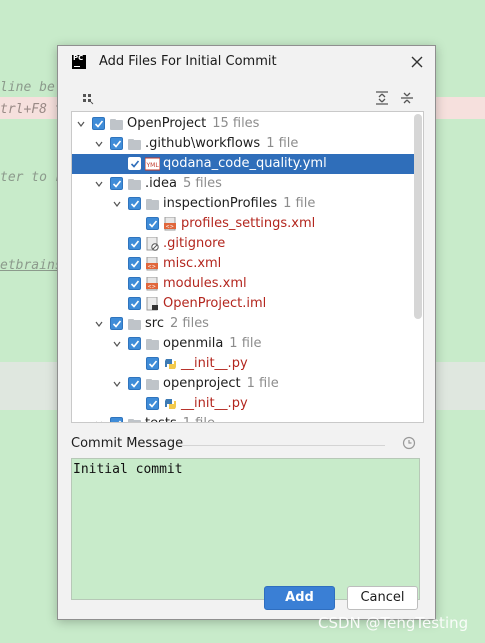 The image size is (485, 643). What do you see at coordinates (221, 384) in the screenshot?
I see `tree-item-label: openproject 1 file` at bounding box center [221, 384].